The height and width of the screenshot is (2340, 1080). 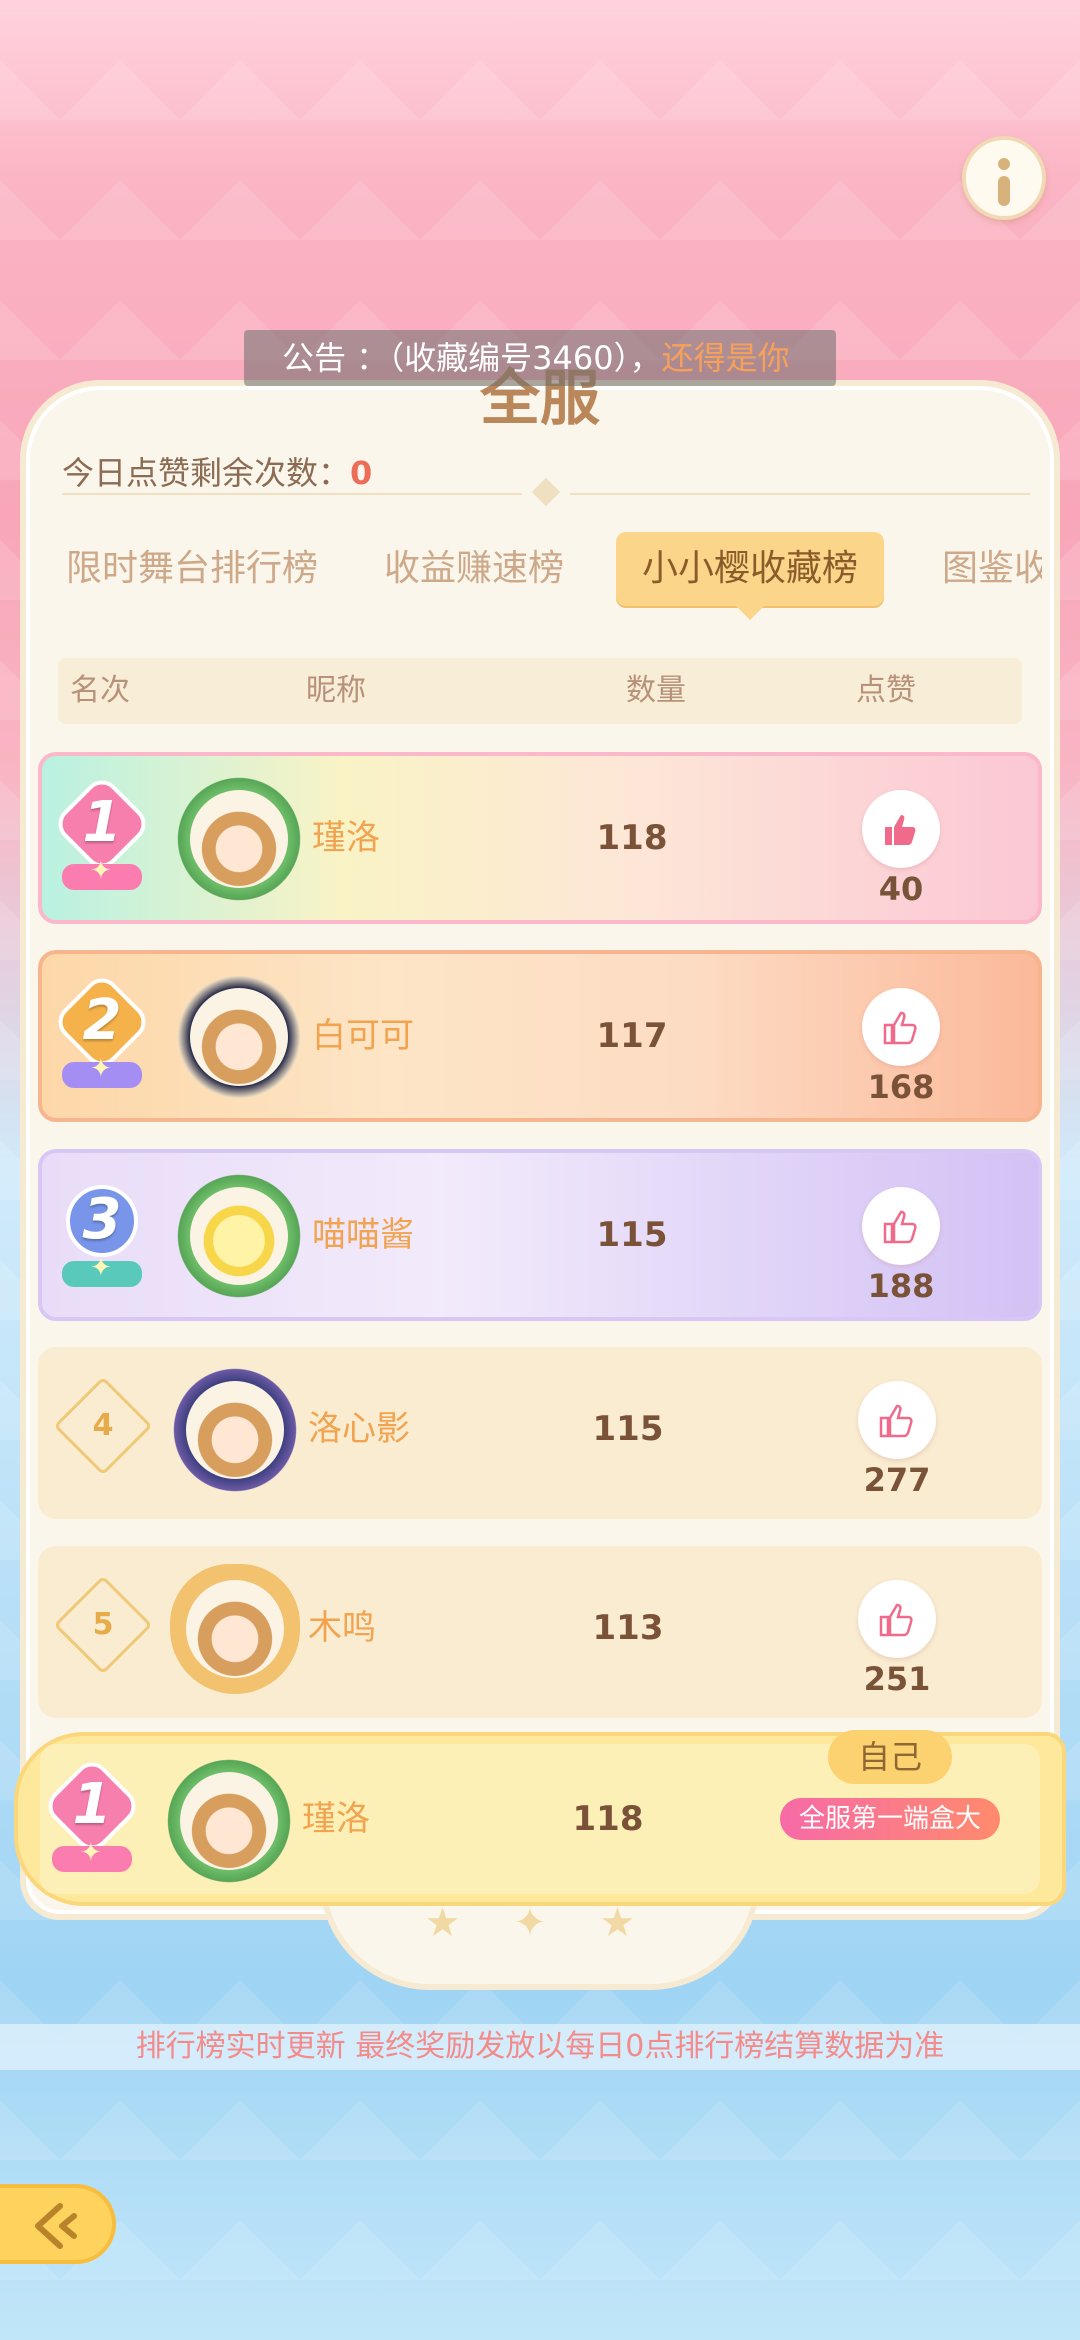 What do you see at coordinates (886, 690) in the screenshot?
I see `header-likes: 点赞` at bounding box center [886, 690].